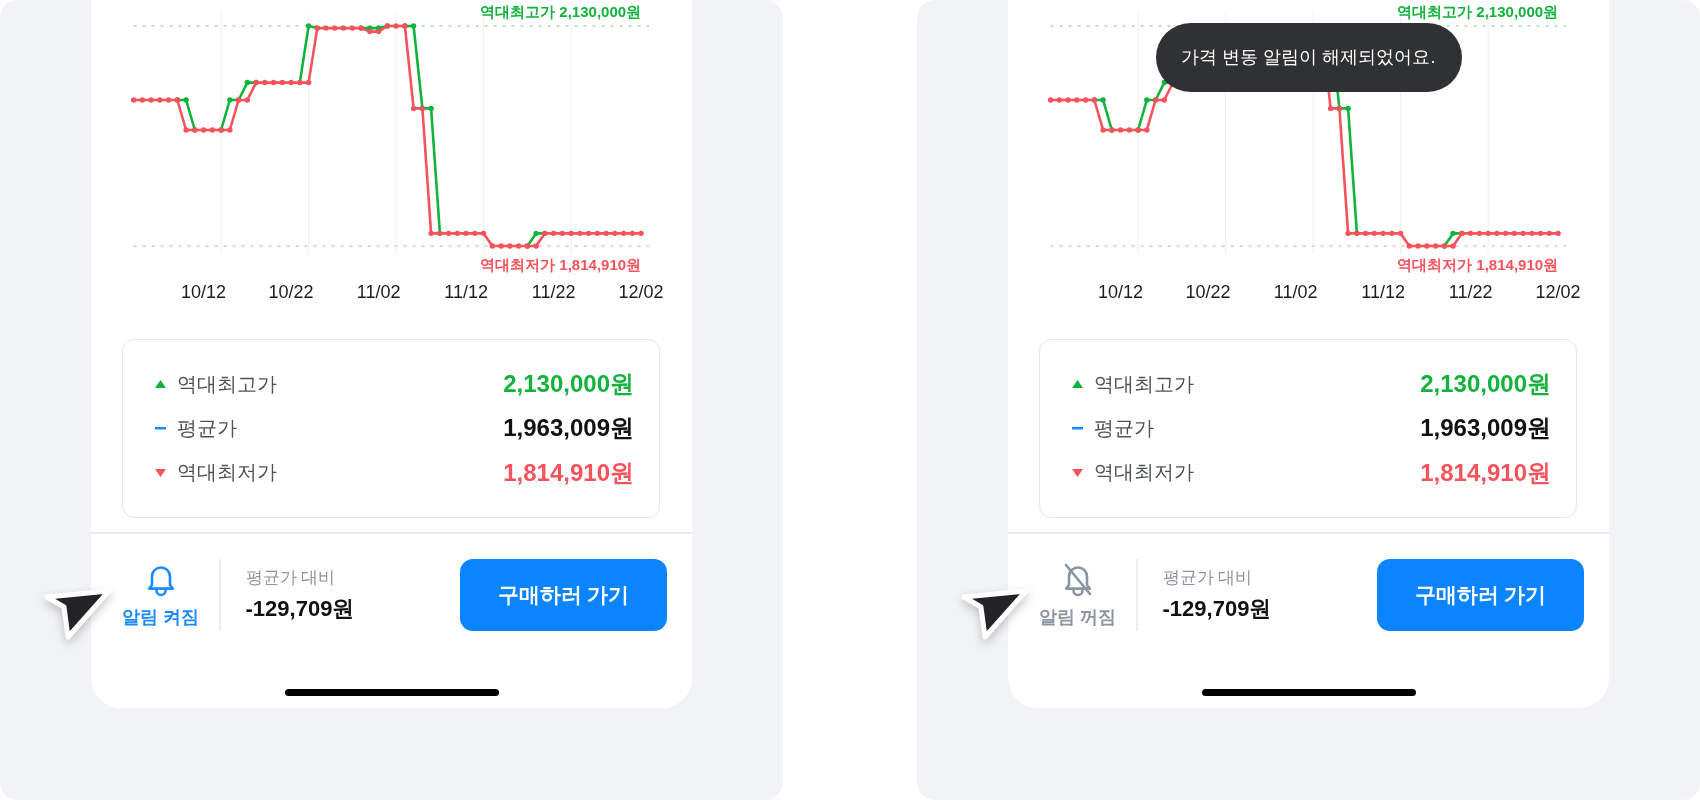 The height and width of the screenshot is (800, 1700). Describe the element at coordinates (1077, 579) in the screenshot. I see `bell-off-icon` at that location.